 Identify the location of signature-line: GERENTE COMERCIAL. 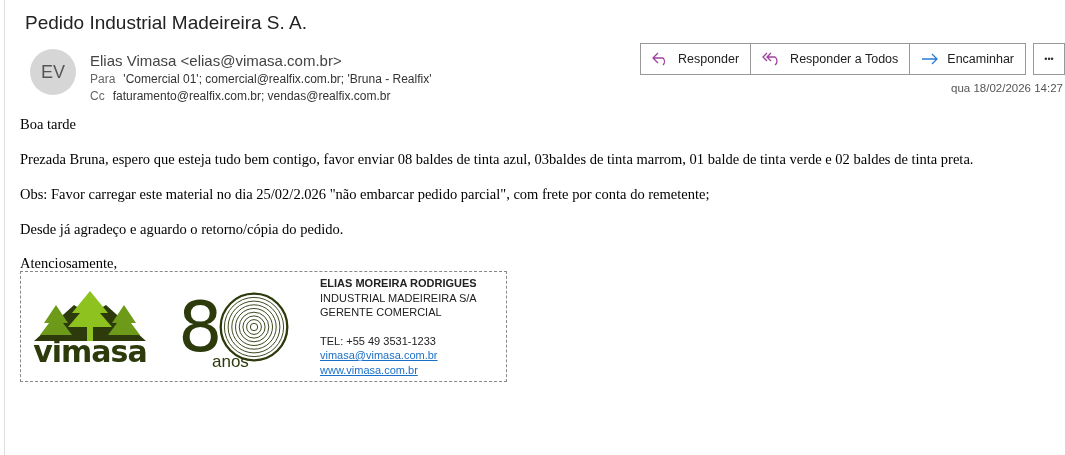
(381, 312).